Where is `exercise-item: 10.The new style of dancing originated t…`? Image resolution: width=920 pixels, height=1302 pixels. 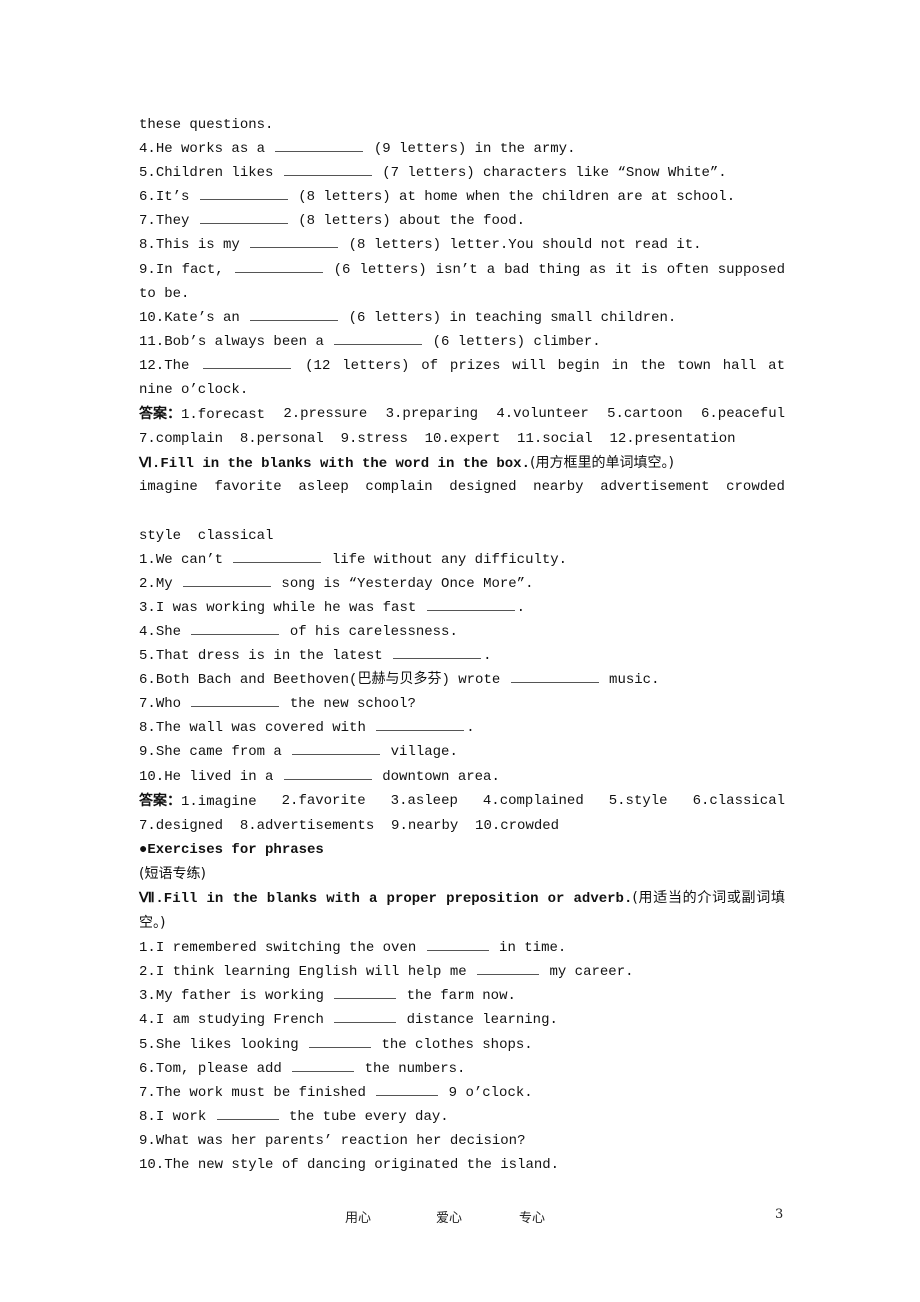 exercise-item: 10.The new style of dancing originated t… is located at coordinates (462, 1165).